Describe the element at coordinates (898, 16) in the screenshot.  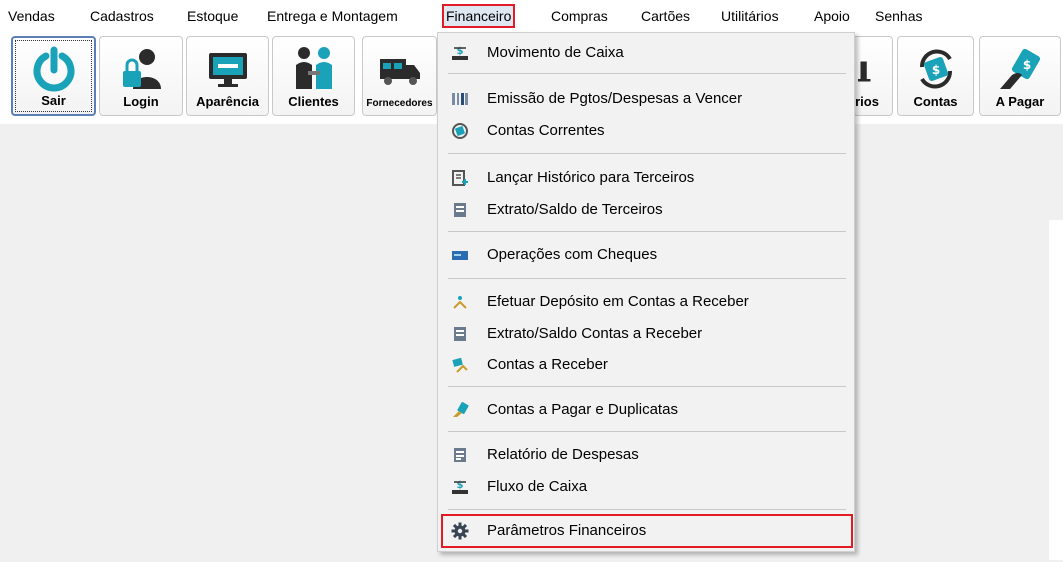
I see `menu-senhas: Senhas` at that location.